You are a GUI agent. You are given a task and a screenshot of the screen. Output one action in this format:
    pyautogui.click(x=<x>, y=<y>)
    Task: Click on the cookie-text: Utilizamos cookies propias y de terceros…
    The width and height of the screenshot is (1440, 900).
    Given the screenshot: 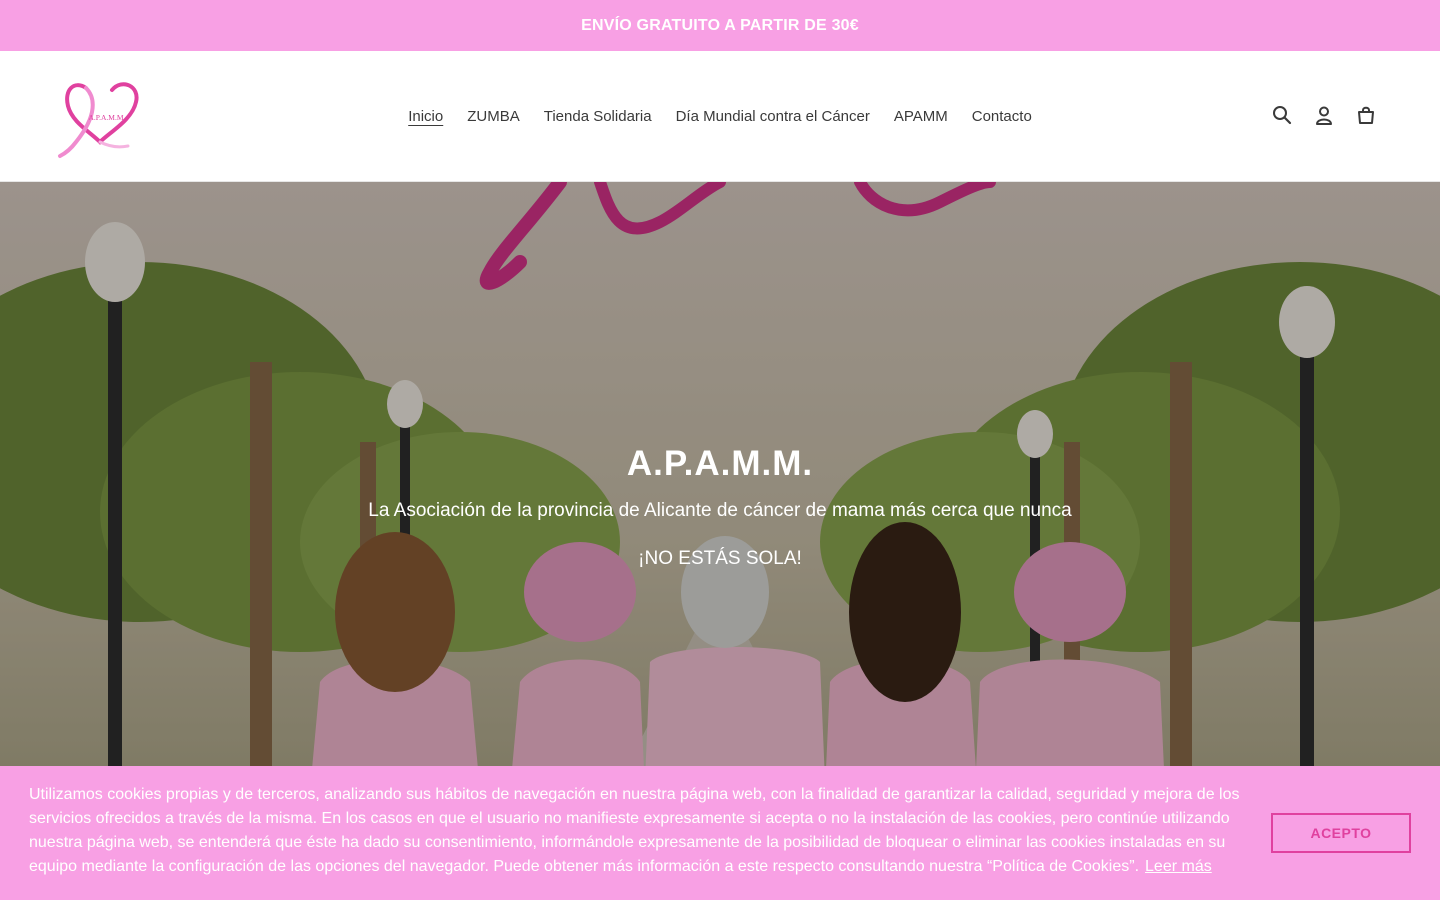 What is the action you would take?
    pyautogui.click(x=634, y=830)
    